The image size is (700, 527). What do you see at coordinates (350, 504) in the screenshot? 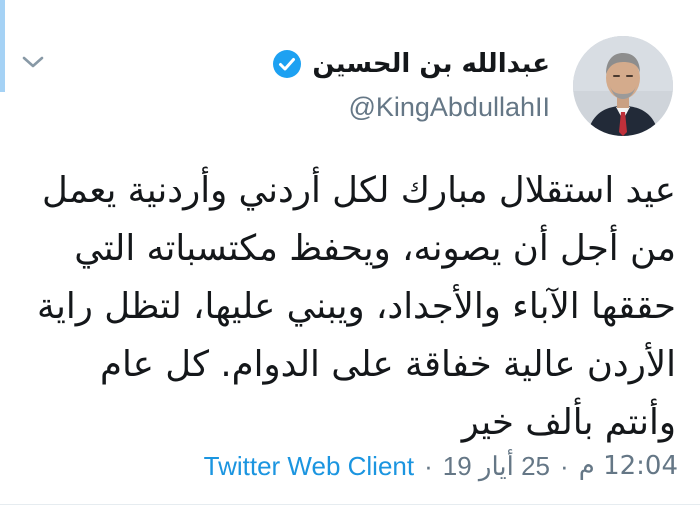
I see `divider` at bounding box center [350, 504].